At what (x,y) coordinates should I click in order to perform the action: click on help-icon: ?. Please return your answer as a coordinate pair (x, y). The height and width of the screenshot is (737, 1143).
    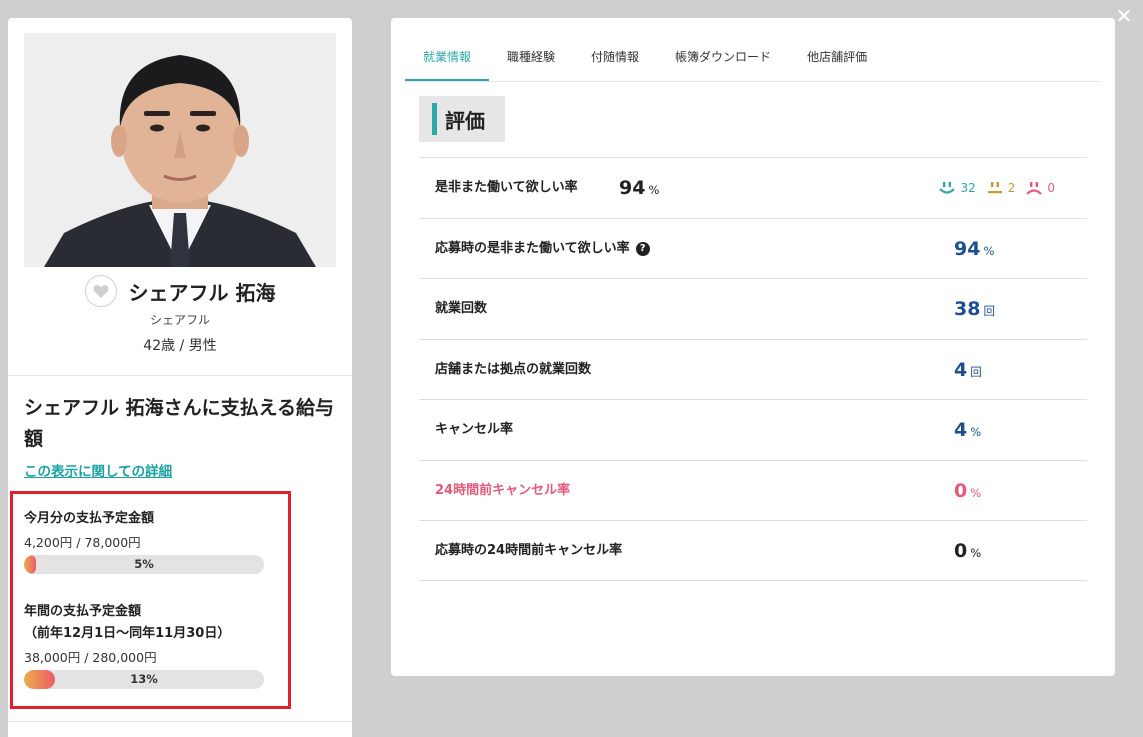
    Looking at the image, I should click on (642, 248).